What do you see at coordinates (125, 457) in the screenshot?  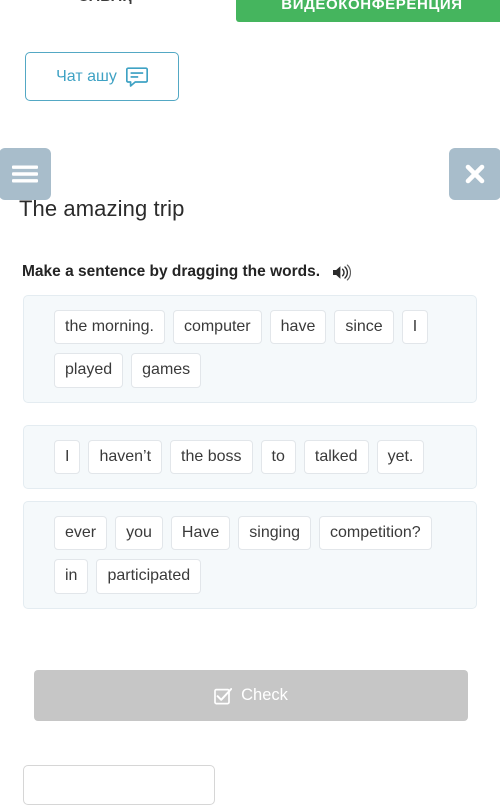 I see `word-chip: haven’t` at bounding box center [125, 457].